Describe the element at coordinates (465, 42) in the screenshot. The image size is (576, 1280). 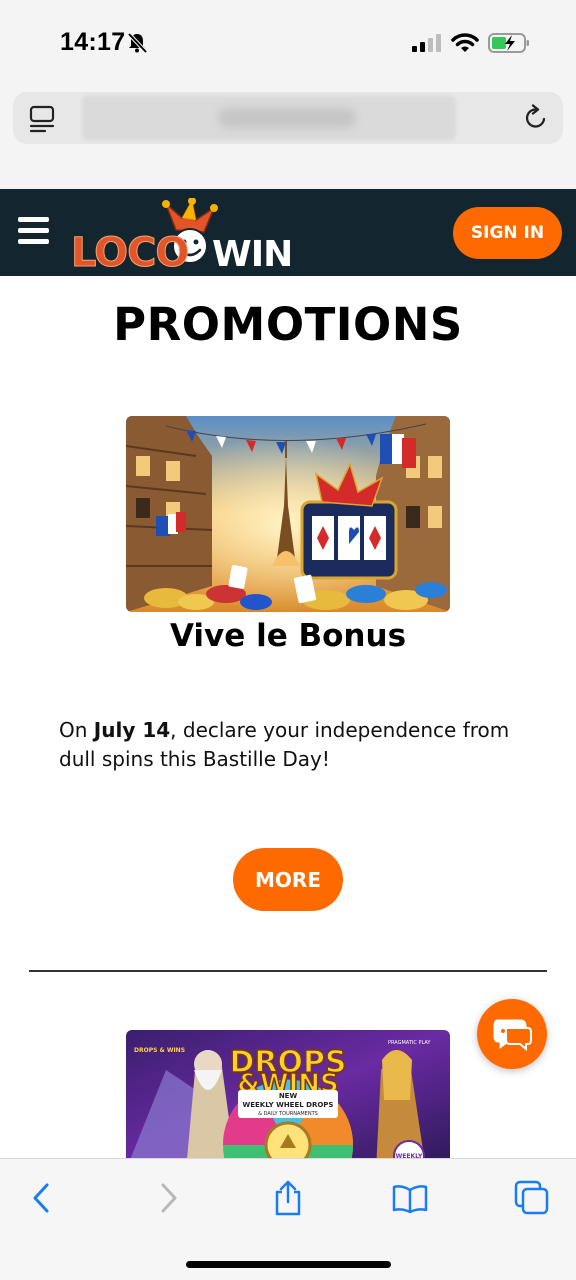
I see `wifi-icon` at that location.